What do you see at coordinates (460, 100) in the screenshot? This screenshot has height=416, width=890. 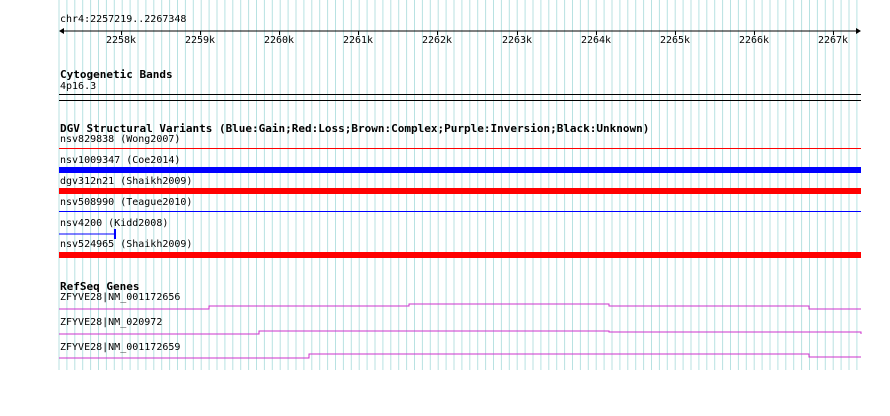 I see `cyto-track-divider` at bounding box center [460, 100].